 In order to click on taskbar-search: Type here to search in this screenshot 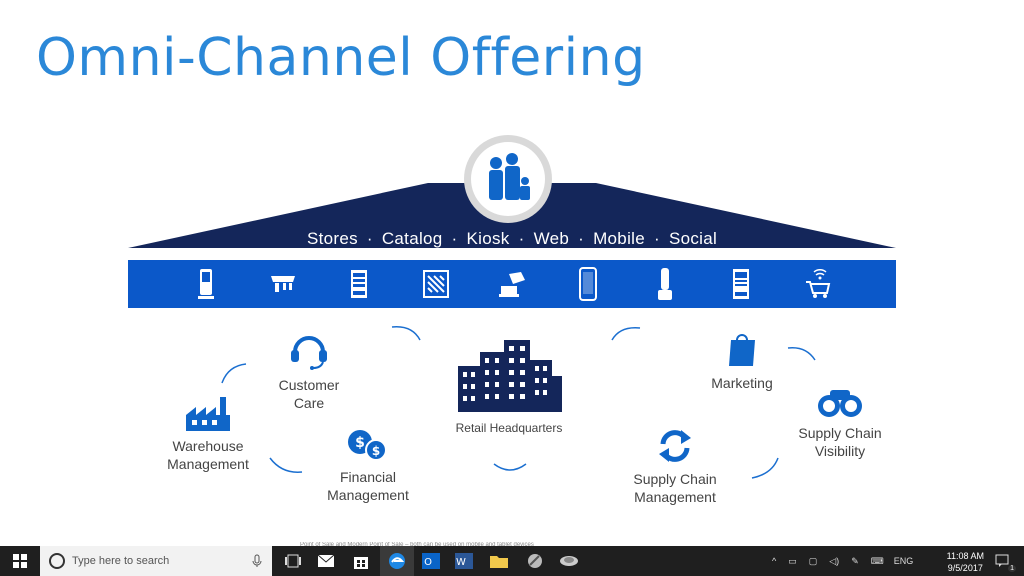, I will do `click(156, 561)`.